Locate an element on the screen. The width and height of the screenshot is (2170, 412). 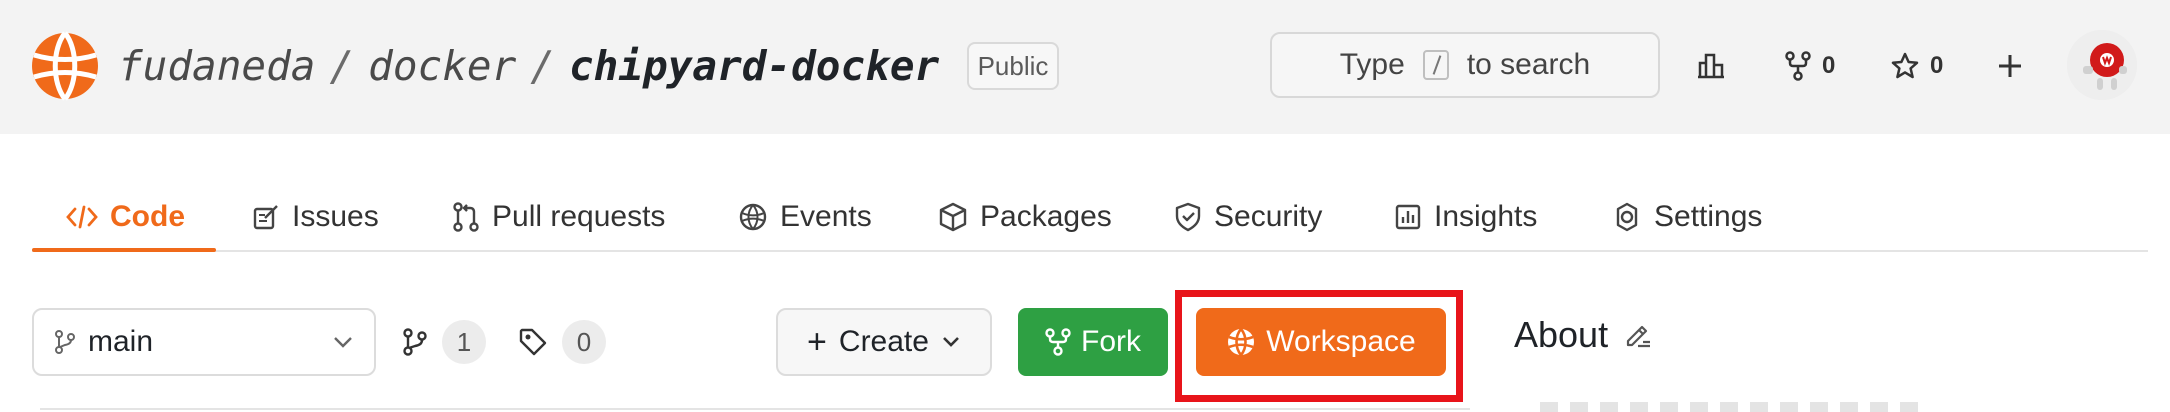
active-tab-indicator is located at coordinates (124, 250).